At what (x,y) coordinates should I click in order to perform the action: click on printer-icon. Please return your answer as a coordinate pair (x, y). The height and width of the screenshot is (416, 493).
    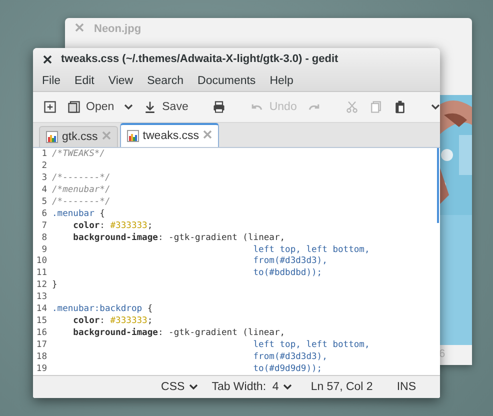
    Looking at the image, I should click on (219, 107).